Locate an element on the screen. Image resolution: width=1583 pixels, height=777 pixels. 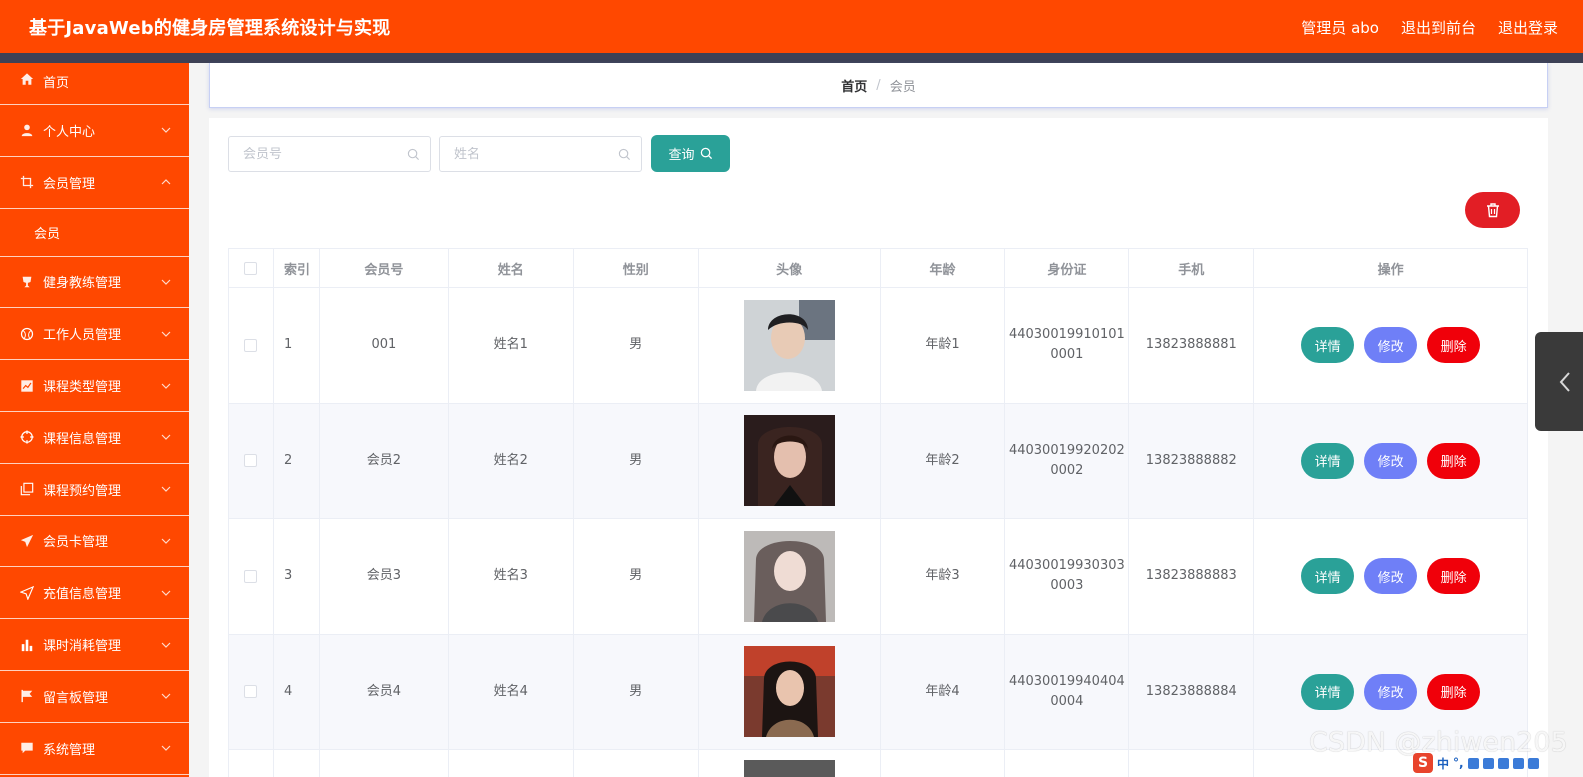
id-card-cell: 44030019920202 0002 is located at coordinates (1067, 460).